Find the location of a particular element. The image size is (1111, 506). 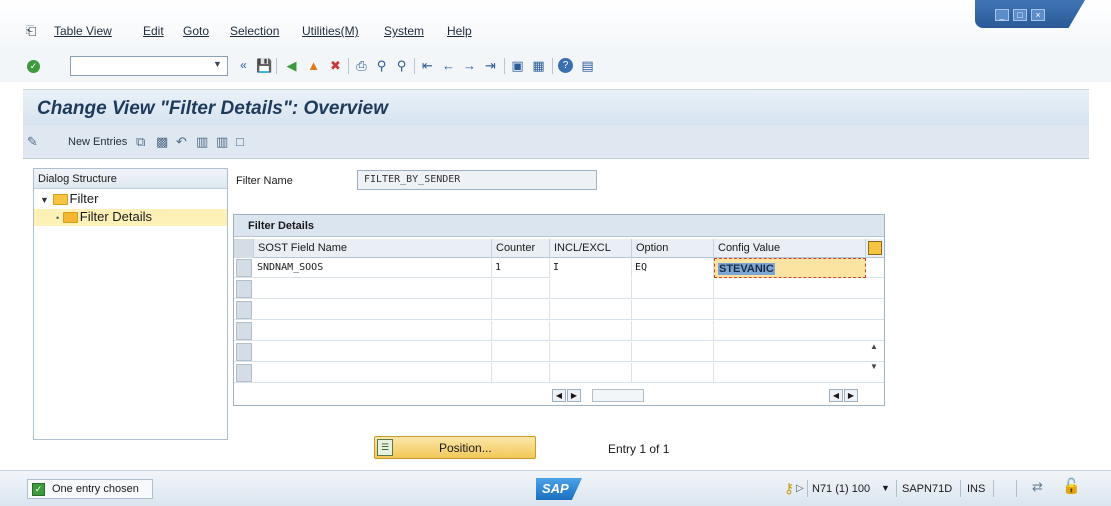

status-message-text: One entry chosen is located at coordinates (95, 489).